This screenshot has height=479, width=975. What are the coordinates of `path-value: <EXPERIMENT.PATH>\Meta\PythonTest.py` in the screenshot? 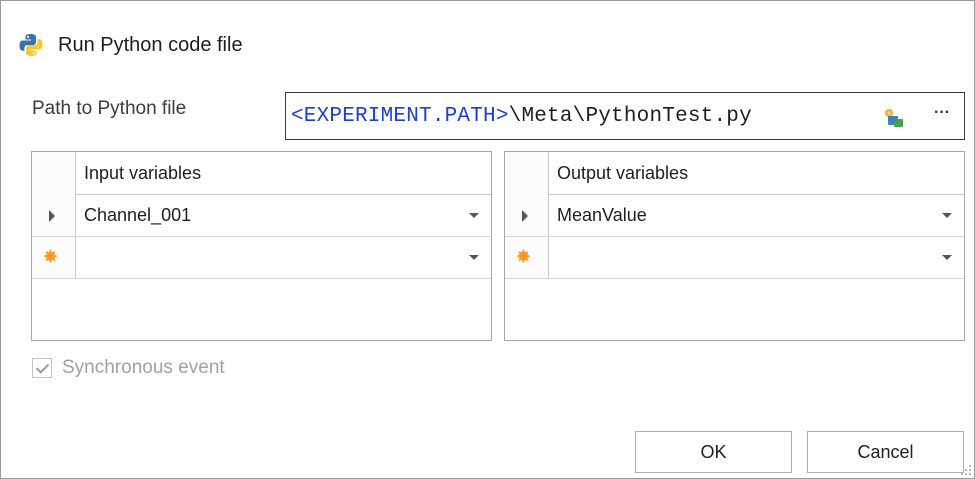 It's located at (519, 116).